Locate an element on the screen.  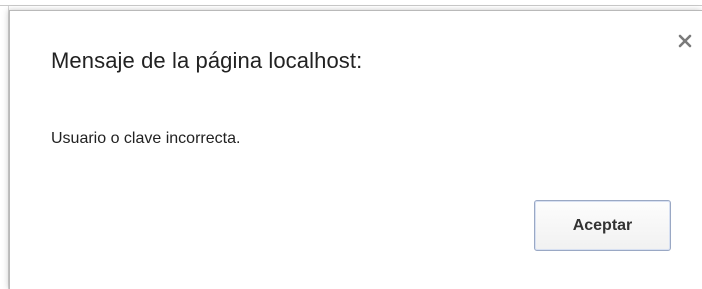
accept-button: Aceptar is located at coordinates (602, 225).